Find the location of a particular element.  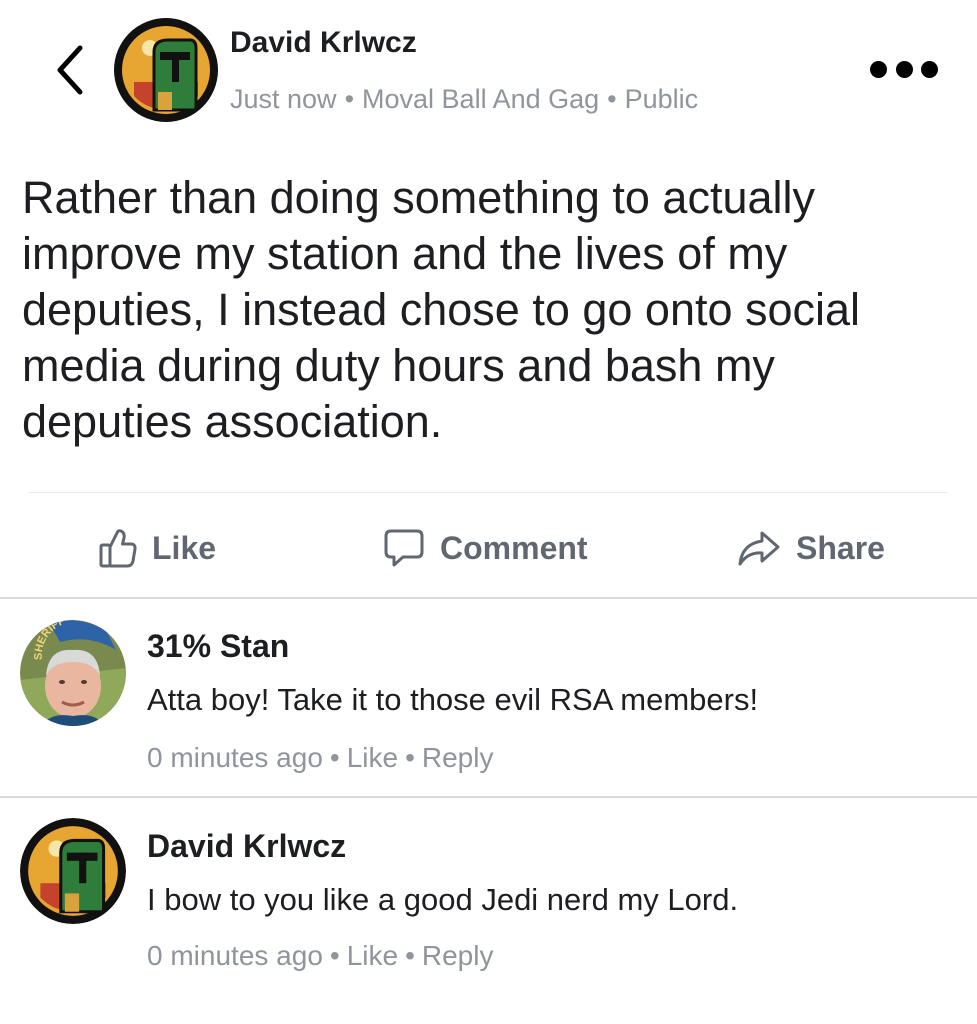

comment-label: Comment is located at coordinates (514, 547).